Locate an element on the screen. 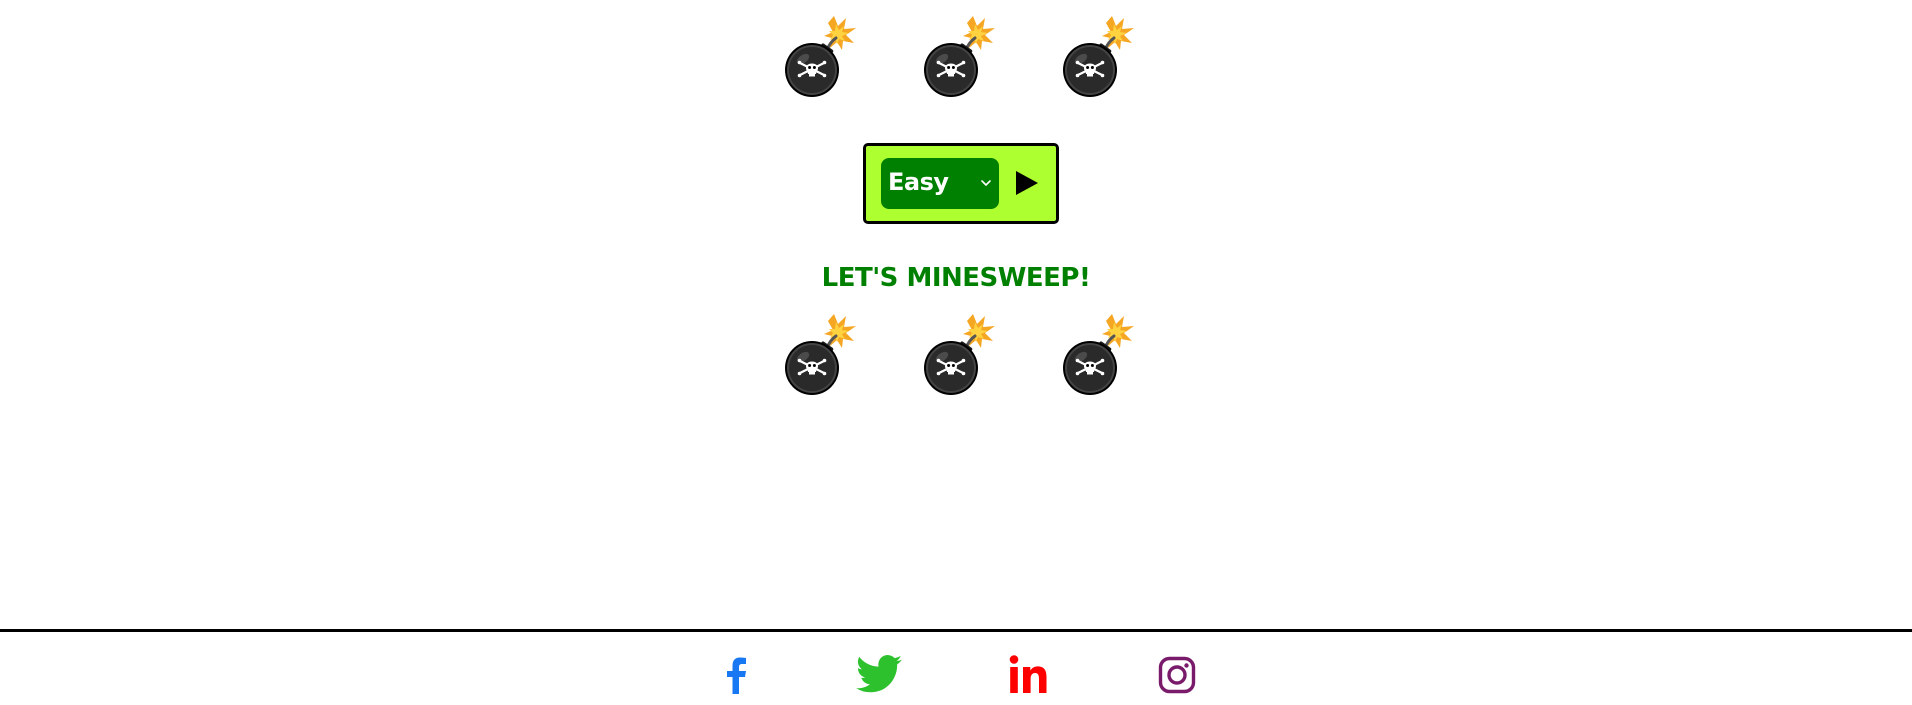 Image resolution: width=1912 pixels, height=705 pixels. top-bomb-row is located at coordinates (956, 57).